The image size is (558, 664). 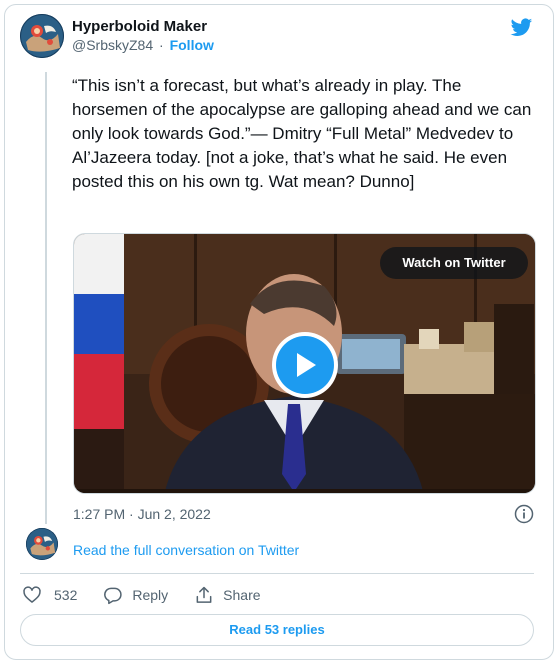 I want to click on author-block: Hyperboloid Maker @SrbskyZ84 · Follow, so click(x=143, y=36).